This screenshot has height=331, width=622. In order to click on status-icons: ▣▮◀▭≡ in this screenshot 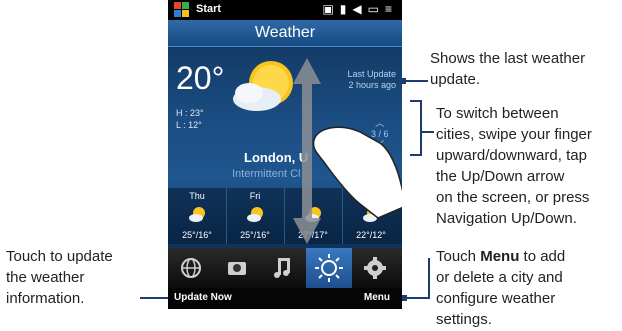, I will do `click(360, 9)`.